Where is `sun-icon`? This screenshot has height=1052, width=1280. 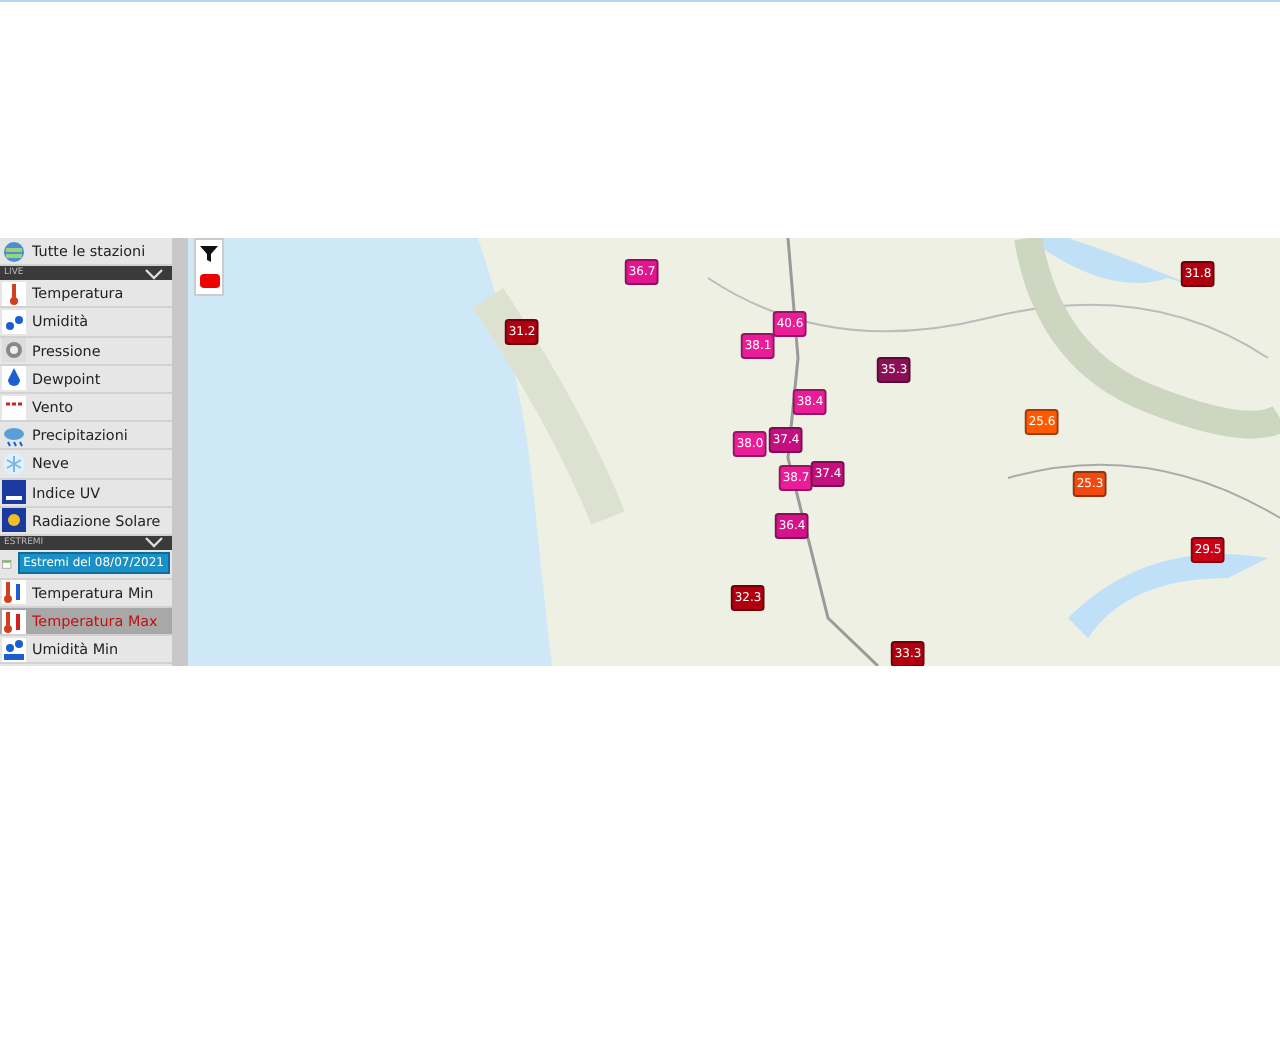 sun-icon is located at coordinates (14, 520).